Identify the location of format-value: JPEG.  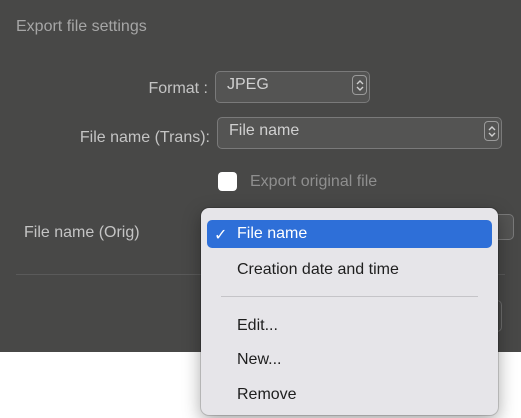
(248, 84).